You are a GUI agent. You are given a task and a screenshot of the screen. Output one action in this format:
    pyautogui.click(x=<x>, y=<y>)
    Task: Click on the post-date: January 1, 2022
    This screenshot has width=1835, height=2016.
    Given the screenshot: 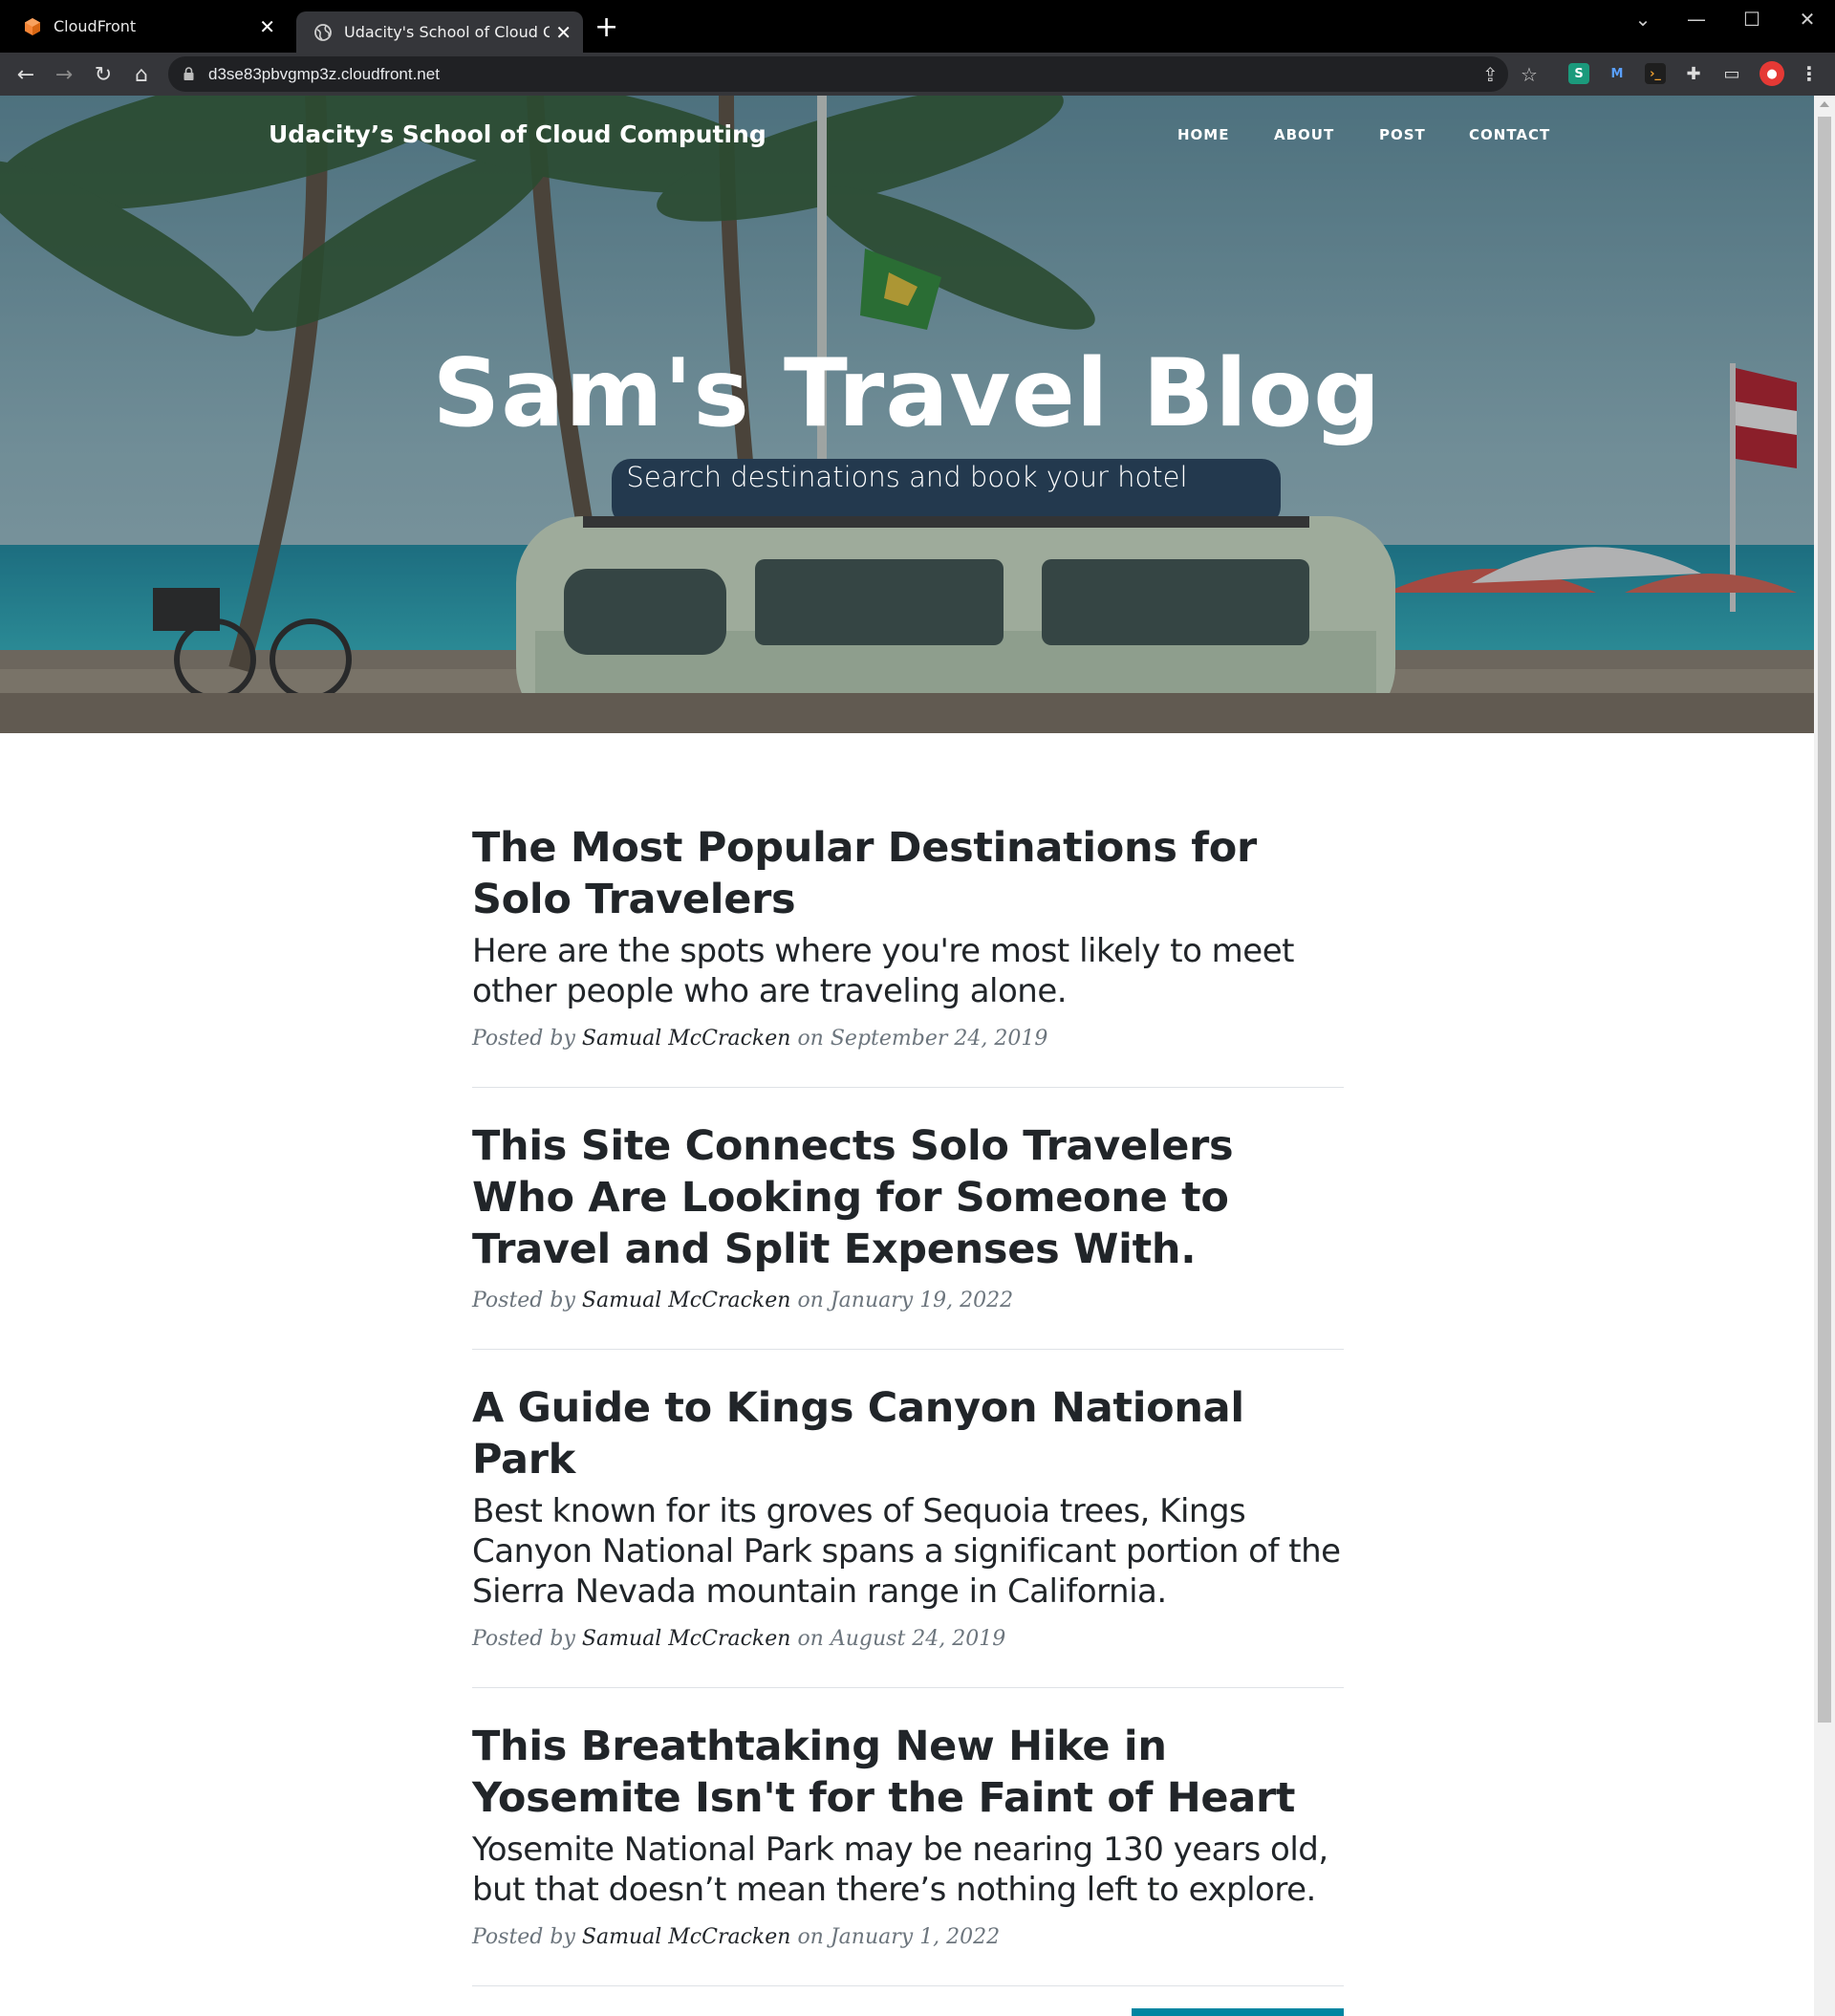 What is the action you would take?
    pyautogui.click(x=915, y=1937)
    